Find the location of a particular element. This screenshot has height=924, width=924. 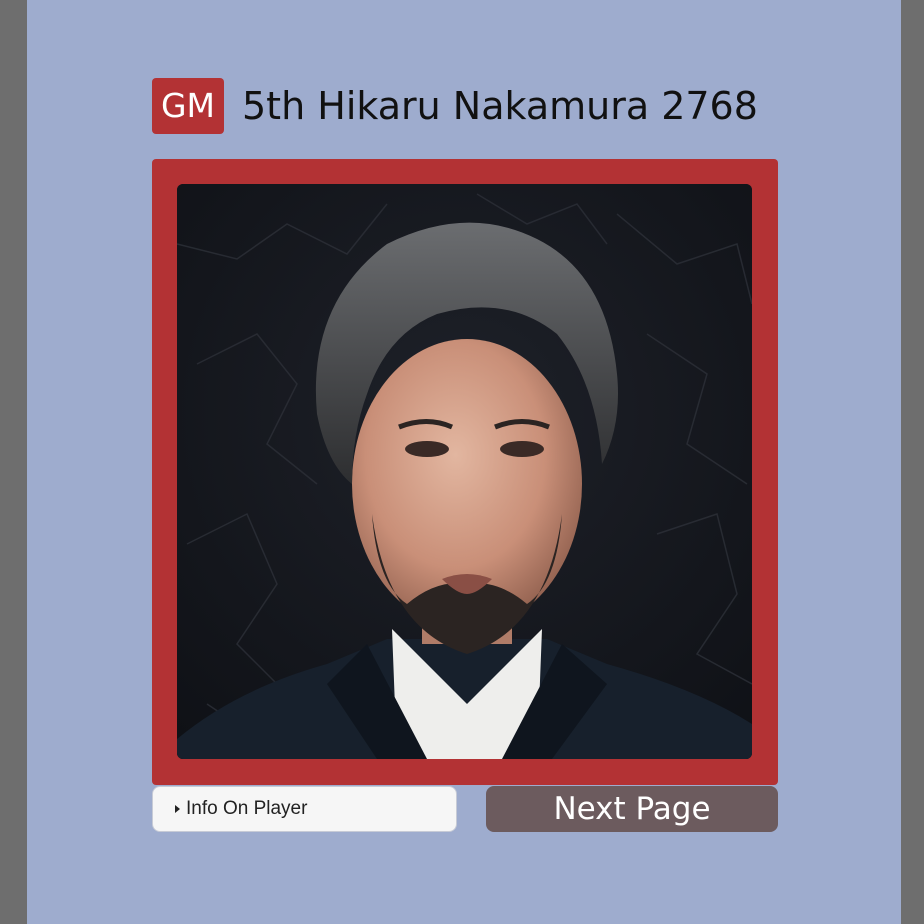

player-info-toggle: Info On Player is located at coordinates (304, 809).